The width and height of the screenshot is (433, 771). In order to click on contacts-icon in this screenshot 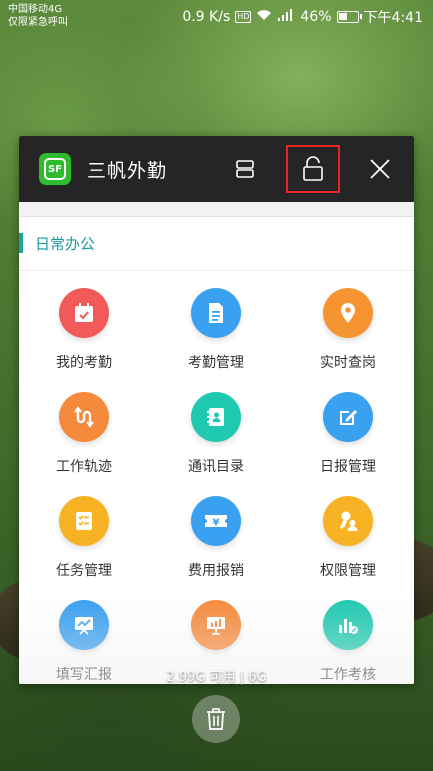, I will do `click(215, 417)`.